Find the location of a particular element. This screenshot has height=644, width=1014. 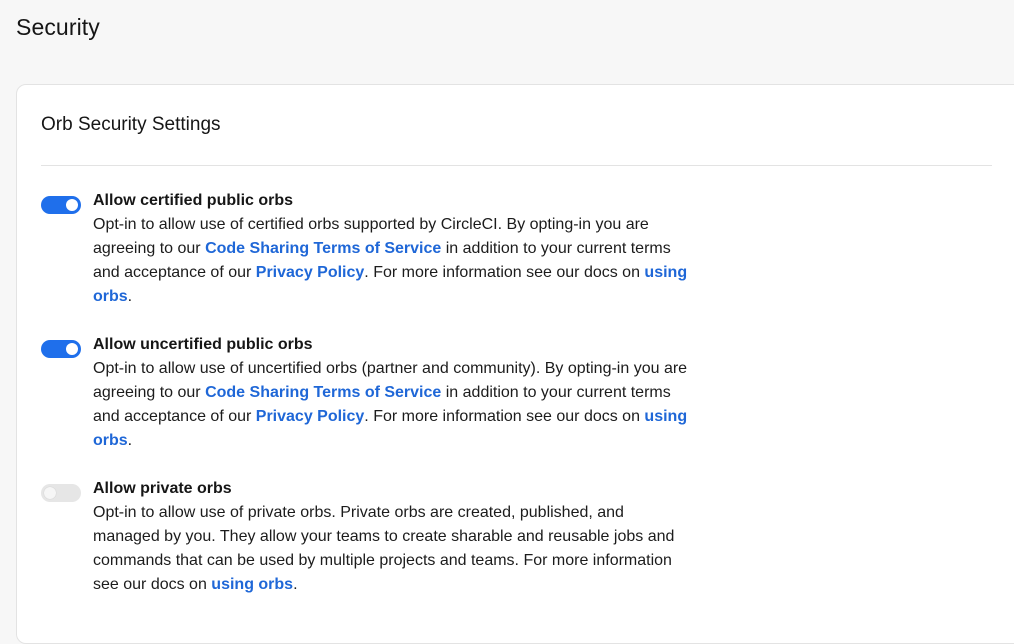

using-orbs-link: using orbs is located at coordinates (252, 584).